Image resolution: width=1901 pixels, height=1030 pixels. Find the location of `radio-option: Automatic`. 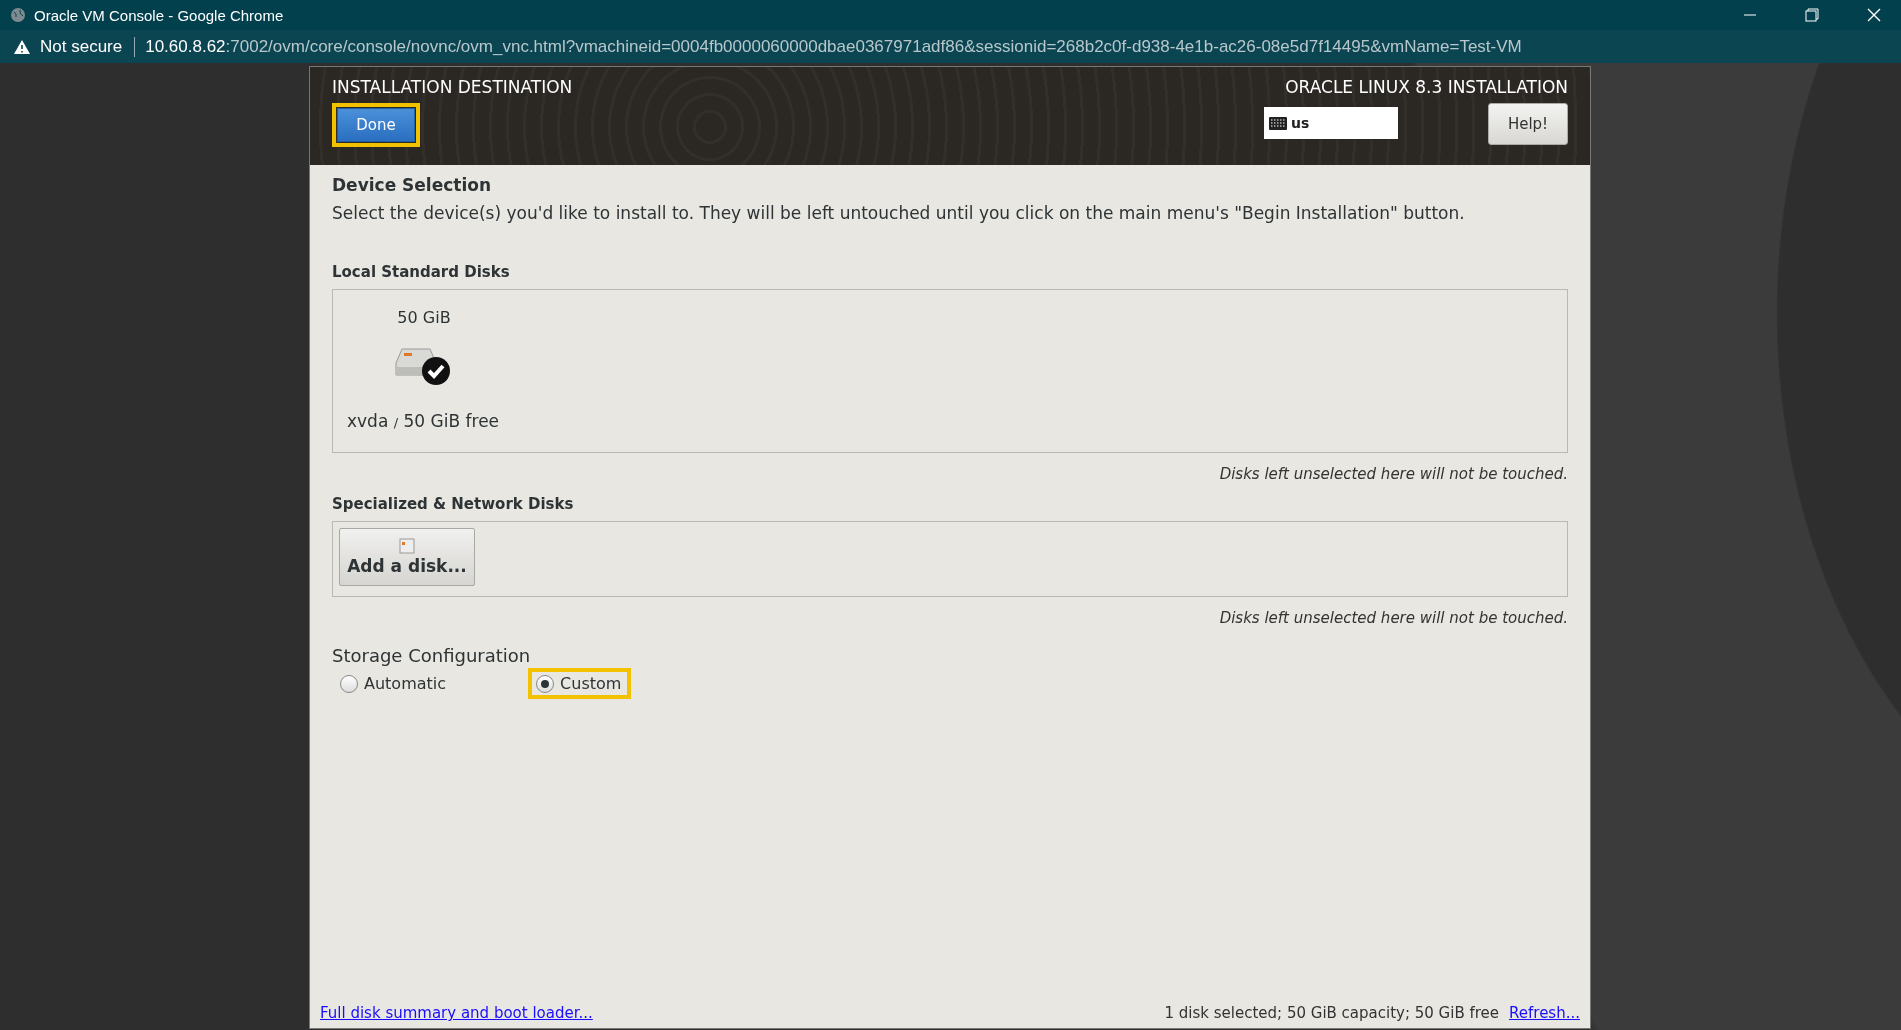

radio-option: Automatic is located at coordinates (394, 683).